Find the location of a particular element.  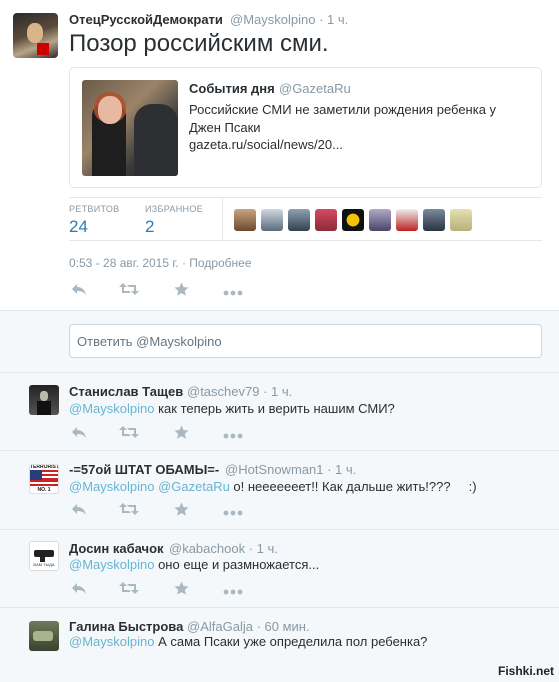

site-watermark: Fishki.net is located at coordinates (525, 671).